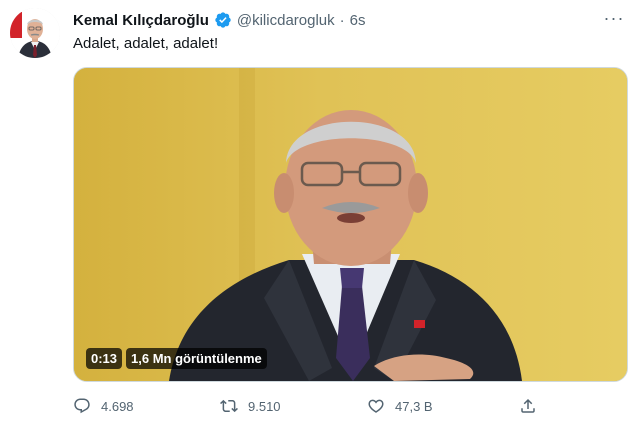 The image size is (640, 427). I want to click on like-button: 47,3 B, so click(400, 406).